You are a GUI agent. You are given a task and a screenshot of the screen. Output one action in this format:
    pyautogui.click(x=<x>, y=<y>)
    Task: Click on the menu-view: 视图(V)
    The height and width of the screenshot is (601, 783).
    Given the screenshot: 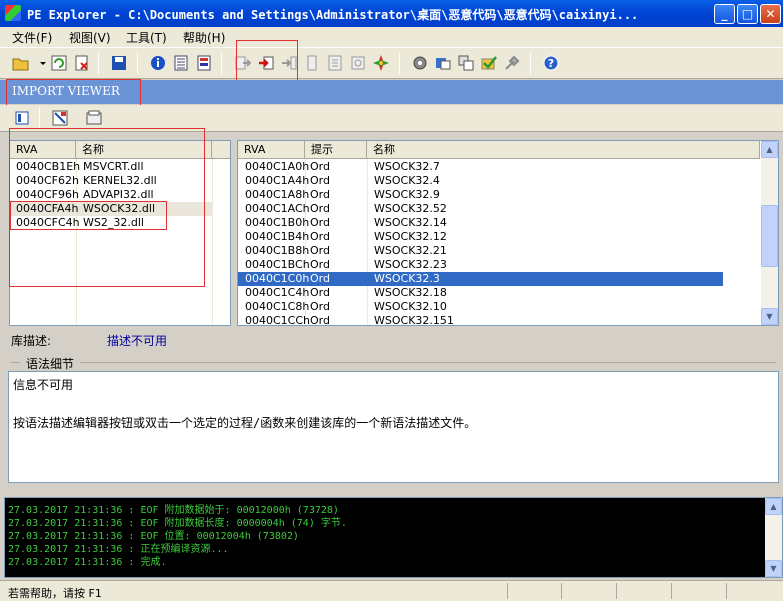 What is the action you would take?
    pyautogui.click(x=90, y=37)
    